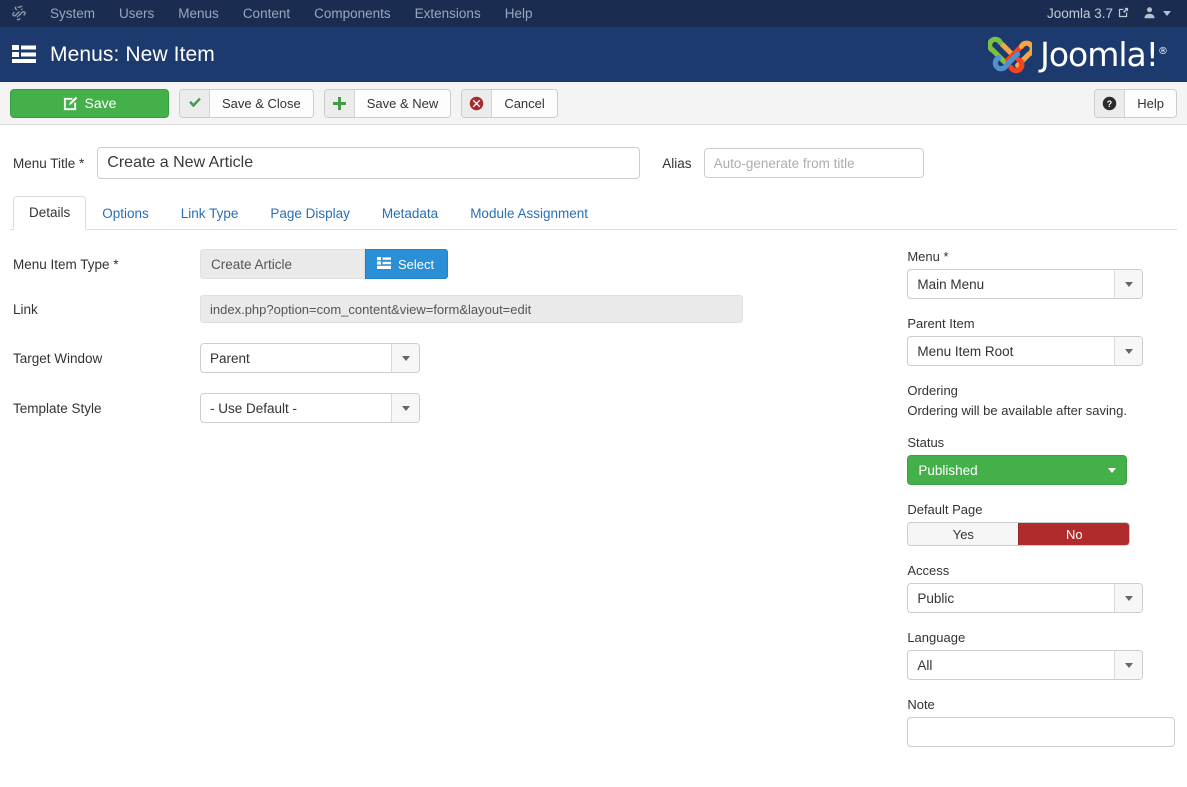 The height and width of the screenshot is (787, 1187). What do you see at coordinates (453, 264) in the screenshot?
I see `menu-item-type-row: Menu Item Type * Create Article Select` at bounding box center [453, 264].